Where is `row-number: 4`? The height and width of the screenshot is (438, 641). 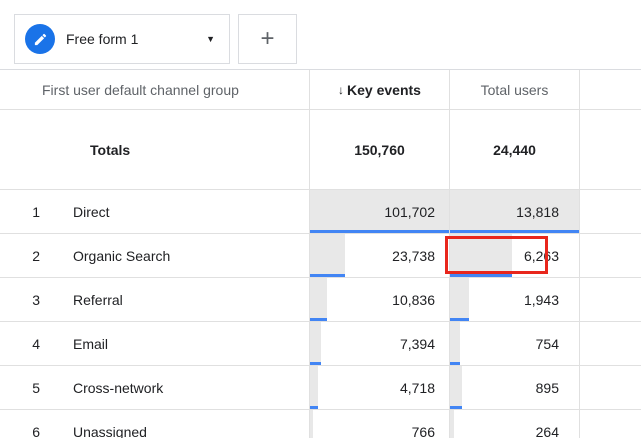 row-number: 4 is located at coordinates (36, 343).